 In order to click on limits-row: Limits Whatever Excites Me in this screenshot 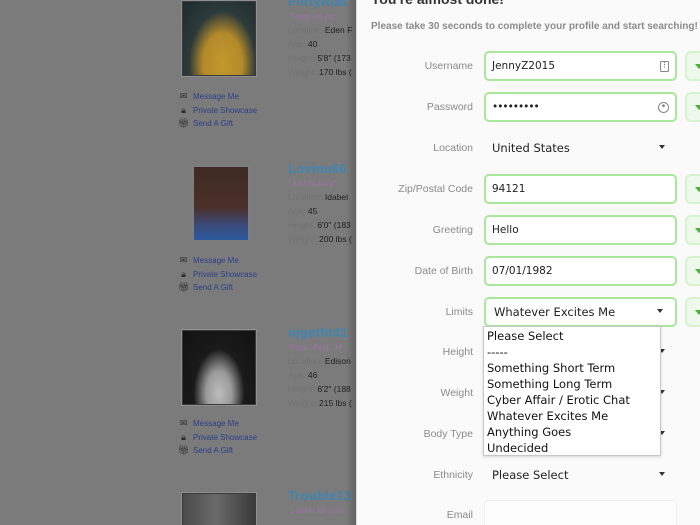, I will do `click(528, 312)`.